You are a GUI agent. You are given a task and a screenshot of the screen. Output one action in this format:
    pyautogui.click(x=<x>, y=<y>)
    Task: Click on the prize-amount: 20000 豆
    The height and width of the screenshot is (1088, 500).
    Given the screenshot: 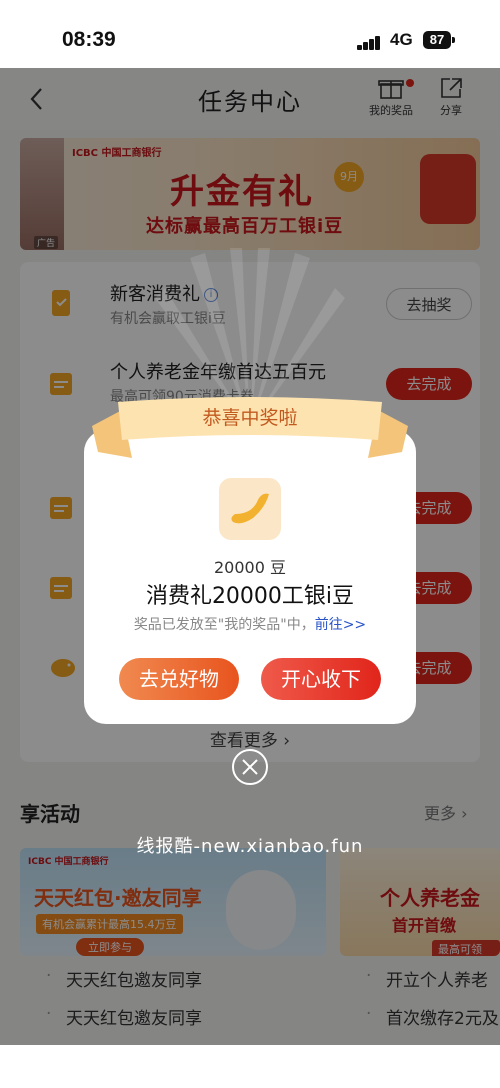 What is the action you would take?
    pyautogui.click(x=250, y=567)
    